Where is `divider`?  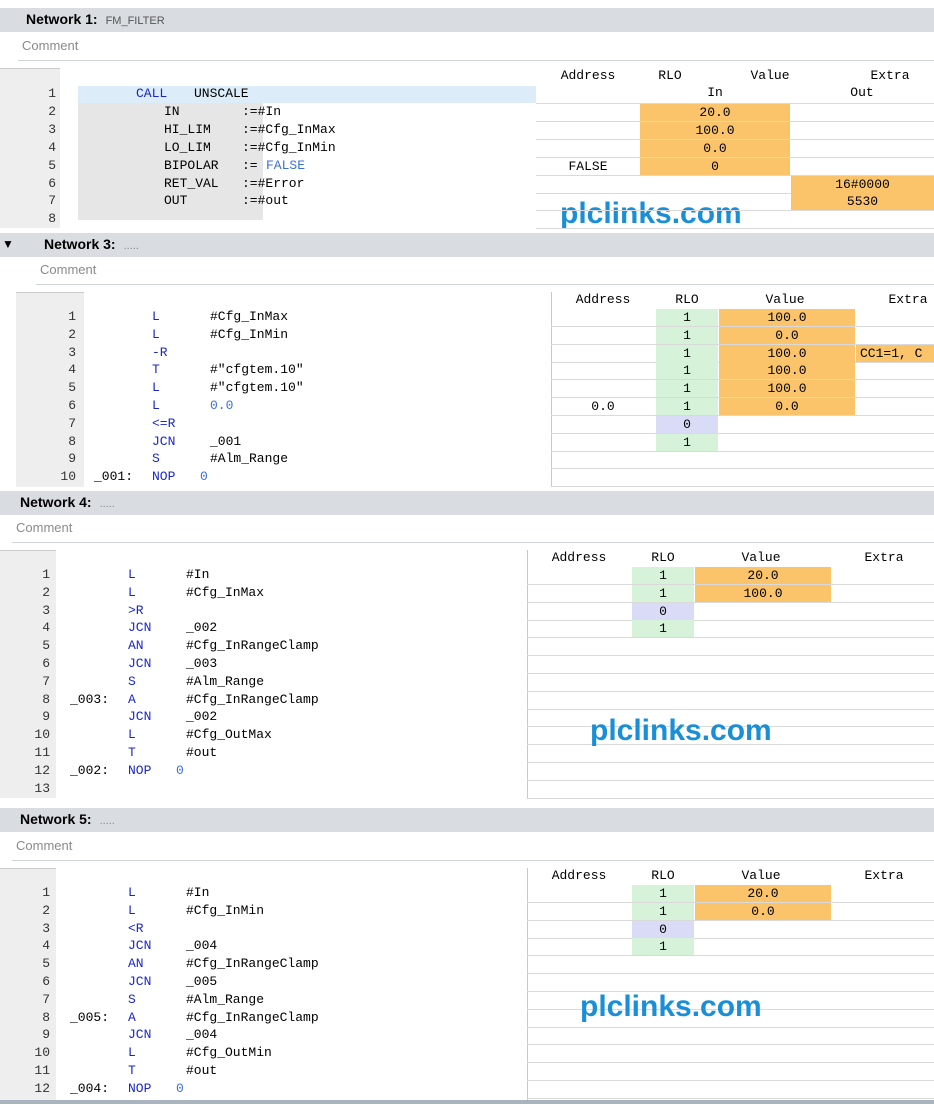 divider is located at coordinates (473, 860).